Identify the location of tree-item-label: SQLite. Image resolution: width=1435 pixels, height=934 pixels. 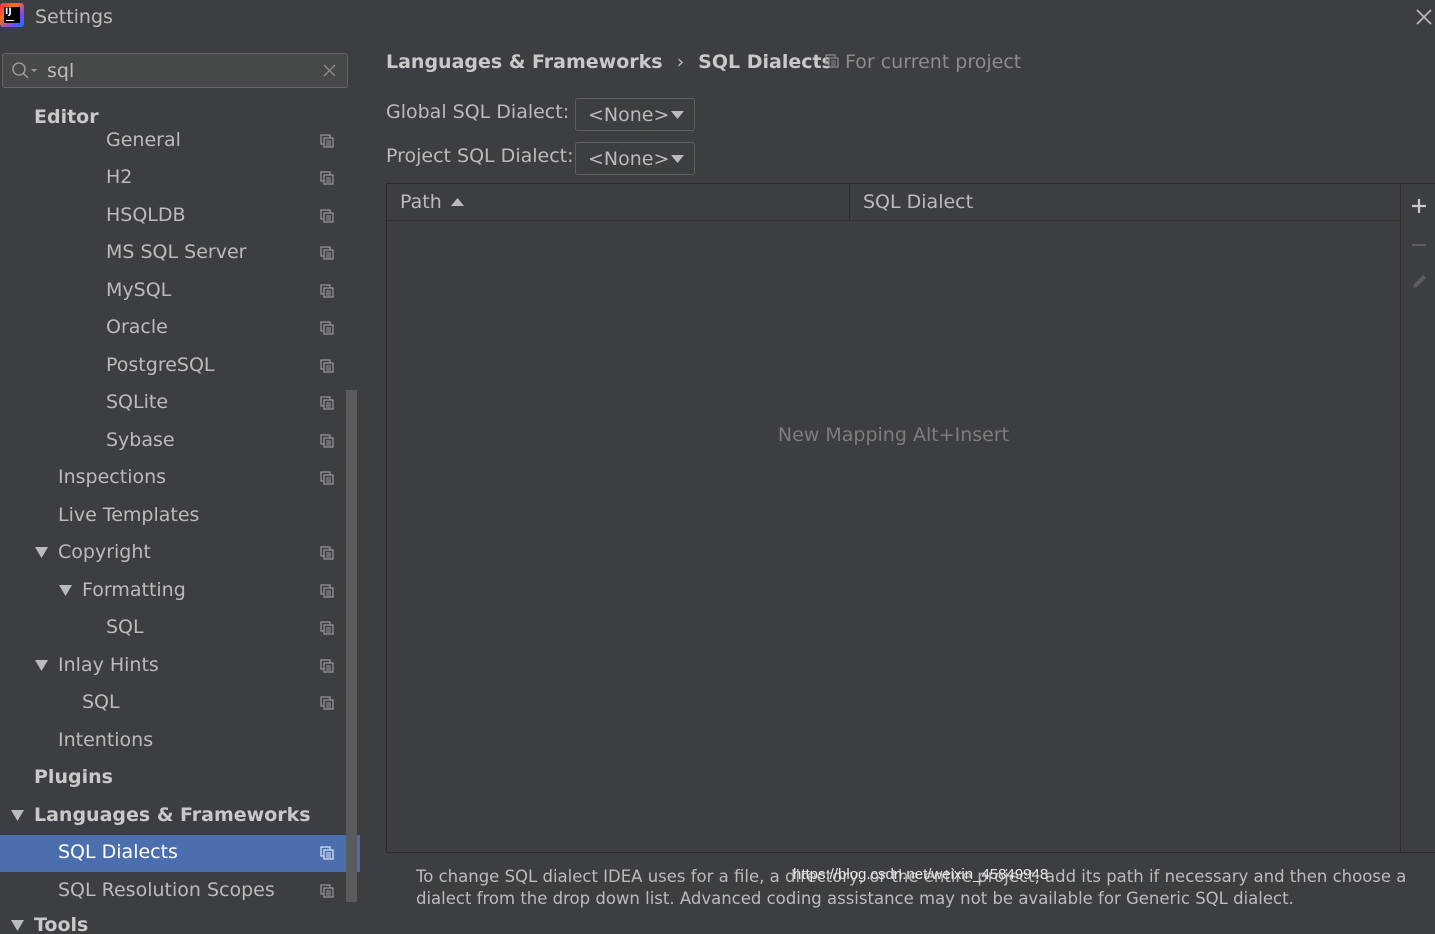
(137, 402).